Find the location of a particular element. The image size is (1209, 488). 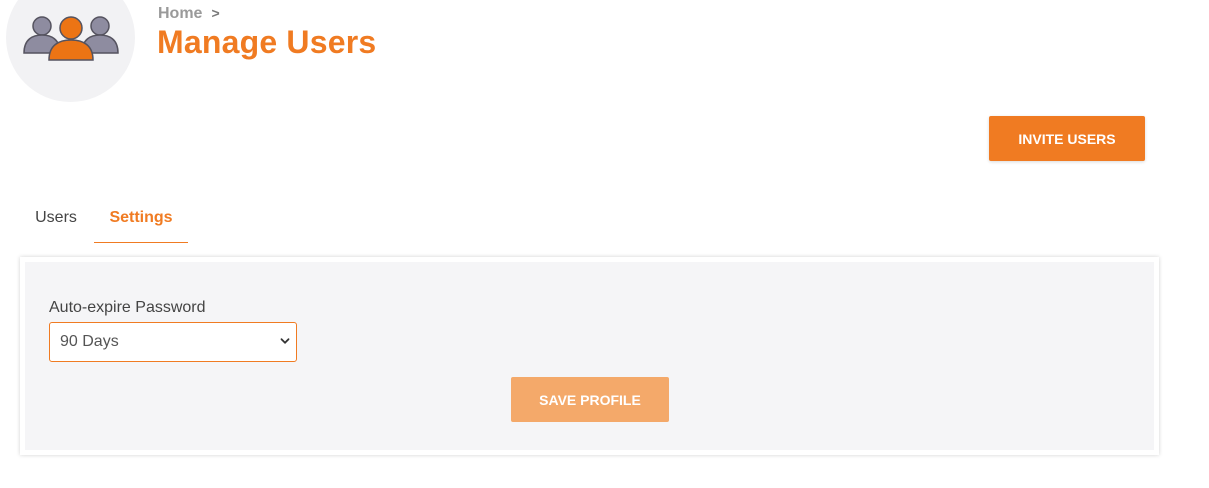

chevron-down-icon is located at coordinates (285, 341).